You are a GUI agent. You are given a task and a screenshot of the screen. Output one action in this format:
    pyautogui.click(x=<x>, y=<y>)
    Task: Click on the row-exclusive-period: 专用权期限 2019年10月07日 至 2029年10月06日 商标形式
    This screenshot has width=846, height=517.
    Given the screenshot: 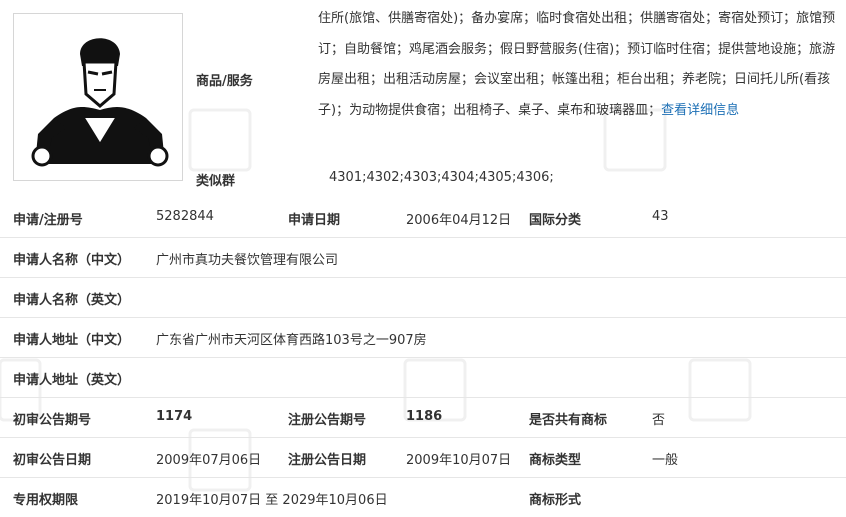 What is the action you would take?
    pyautogui.click(x=423, y=497)
    